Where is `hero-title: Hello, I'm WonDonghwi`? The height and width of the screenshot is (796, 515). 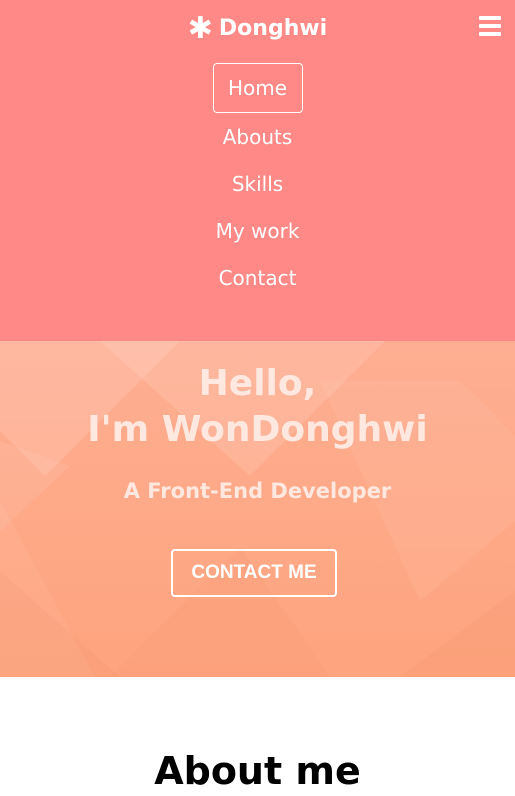
hero-title: Hello, I'm WonDonghwi is located at coordinates (257, 407).